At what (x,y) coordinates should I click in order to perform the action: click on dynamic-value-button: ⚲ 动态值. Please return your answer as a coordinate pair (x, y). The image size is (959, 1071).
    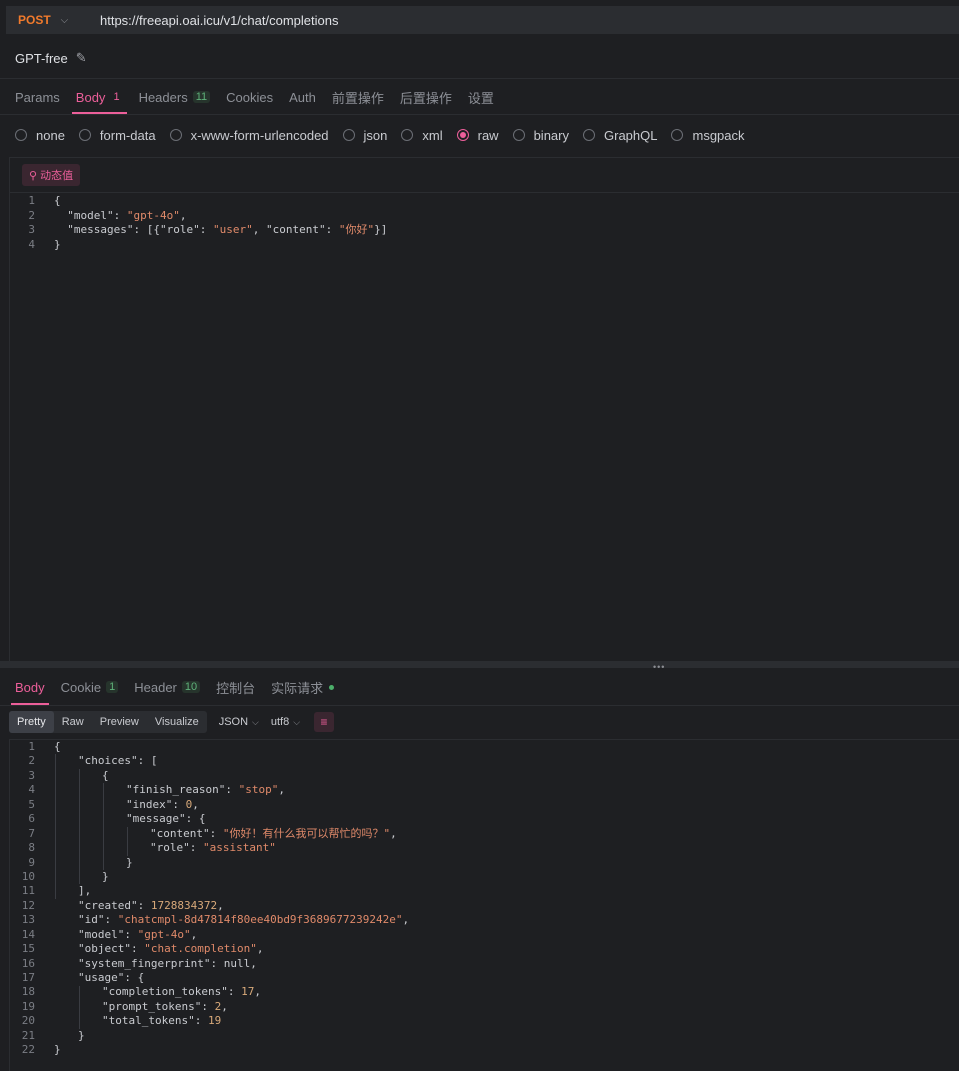
    Looking at the image, I should click on (51, 175).